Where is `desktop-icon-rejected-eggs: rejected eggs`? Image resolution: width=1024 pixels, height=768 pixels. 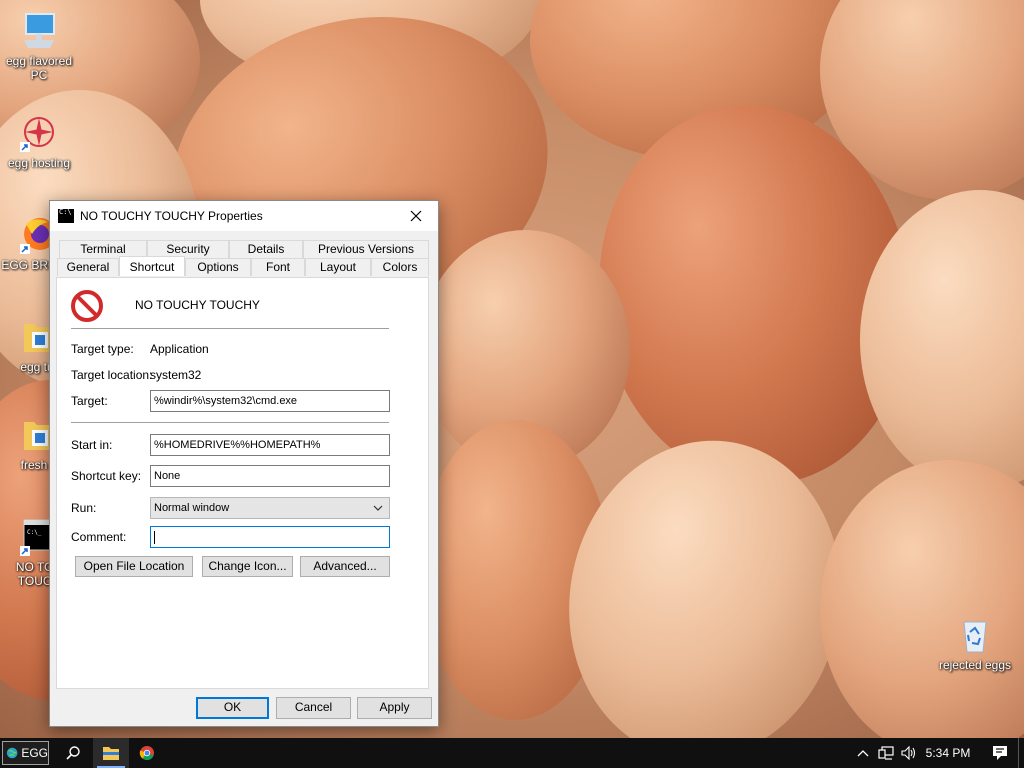 desktop-icon-rejected-eggs: rejected eggs is located at coordinates (975, 643).